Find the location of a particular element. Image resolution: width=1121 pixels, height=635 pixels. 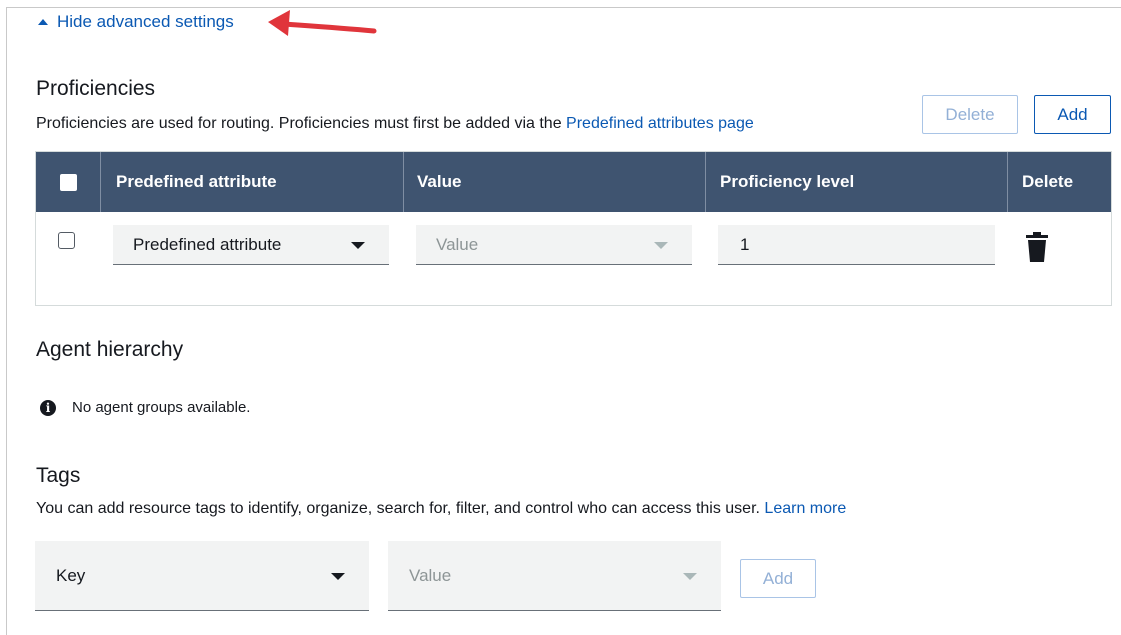

info-icon: i is located at coordinates (48, 407).